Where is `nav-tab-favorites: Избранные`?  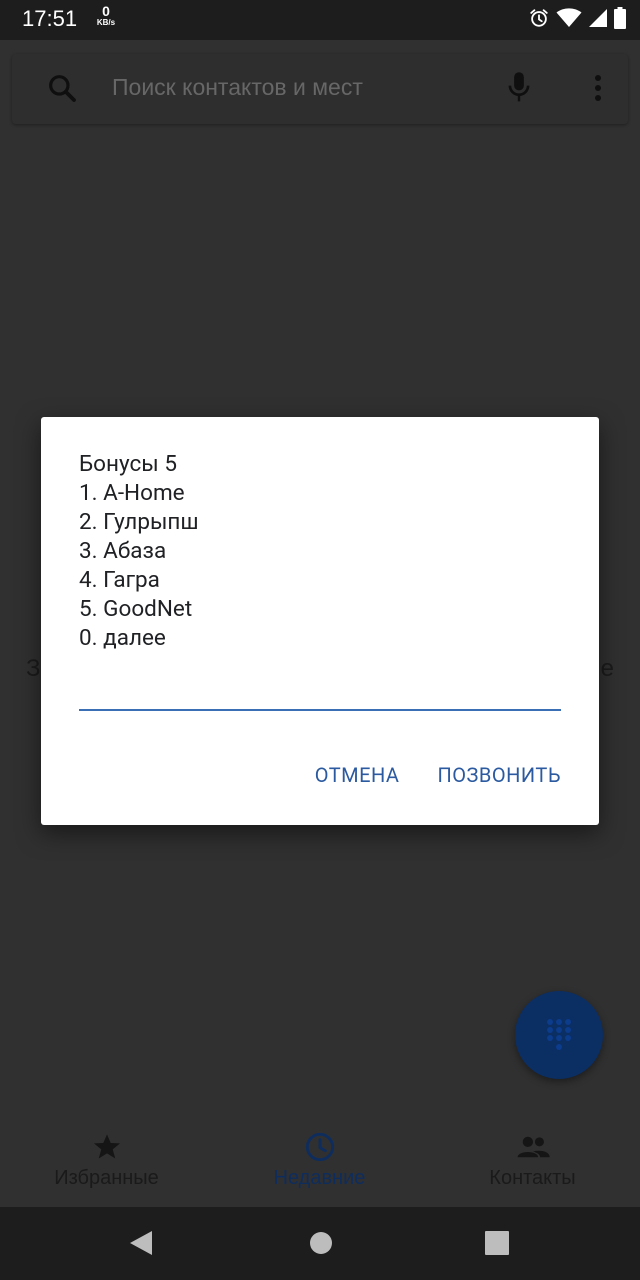
nav-tab-favorites: Избранные is located at coordinates (106, 1161).